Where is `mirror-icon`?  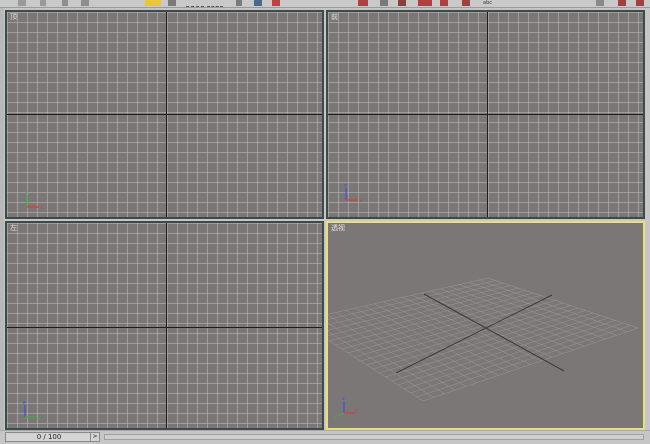 mirror-icon is located at coordinates (276, 3).